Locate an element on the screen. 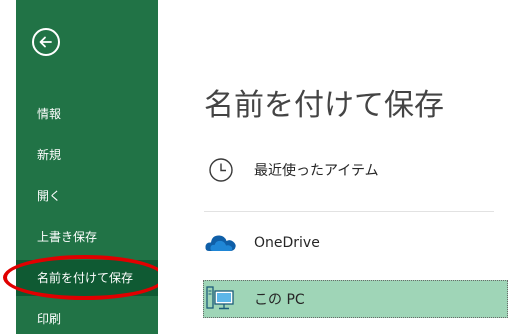 This screenshot has height=334, width=508. location-onedrive: OneDrive is located at coordinates (356, 243).